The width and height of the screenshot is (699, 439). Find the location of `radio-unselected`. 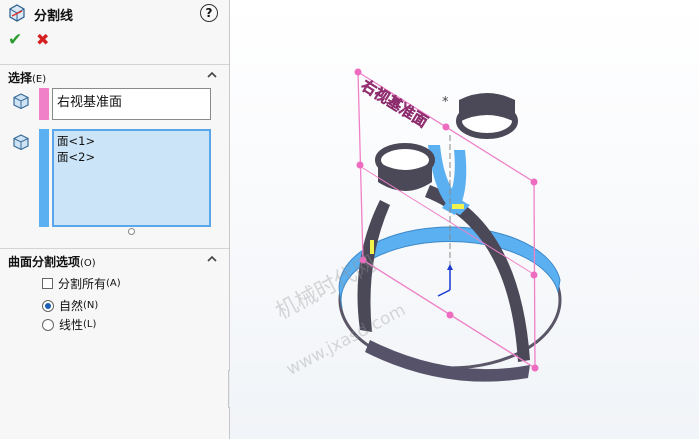

radio-unselected is located at coordinates (48, 324).